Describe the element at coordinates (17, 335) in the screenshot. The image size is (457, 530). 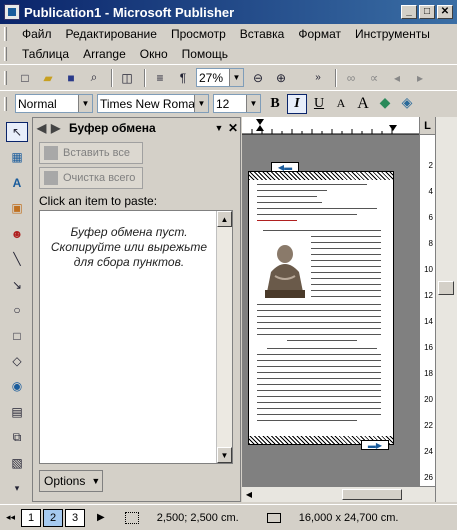
I see `rectangle-icon: □` at that location.